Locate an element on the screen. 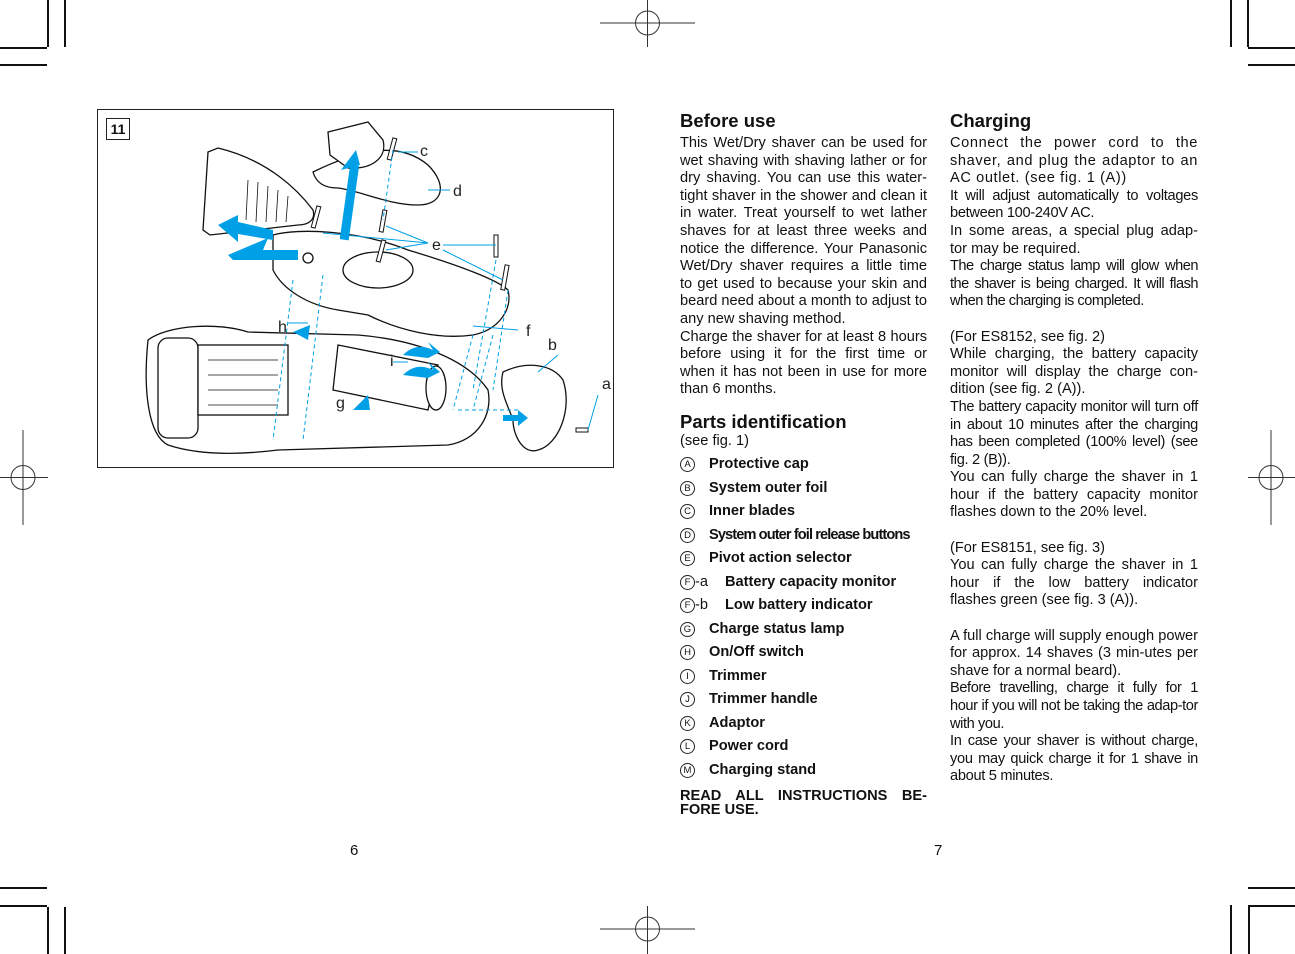 The width and height of the screenshot is (1295, 954). parts-list-item: C Inner blades is located at coordinates (803, 513).